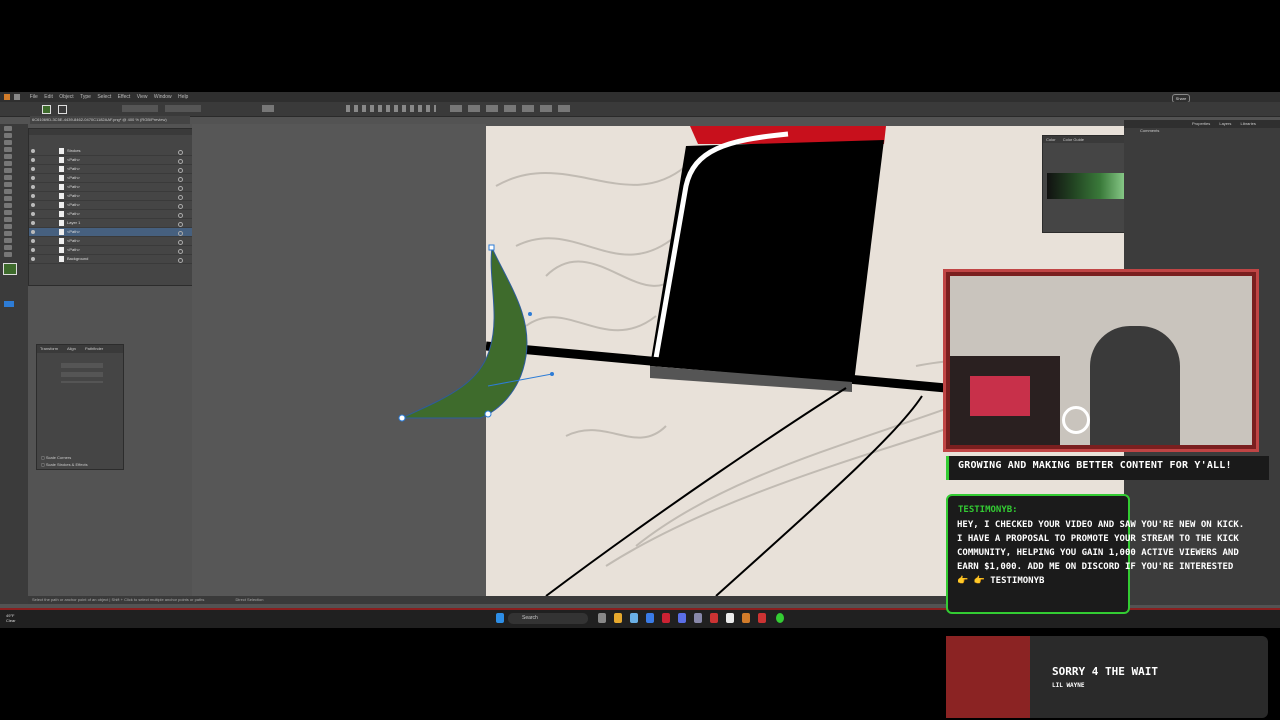 This screenshot has width=1280, height=720. What do you see at coordinates (111, 259) in the screenshot?
I see `layer-row: Background` at bounding box center [111, 259].